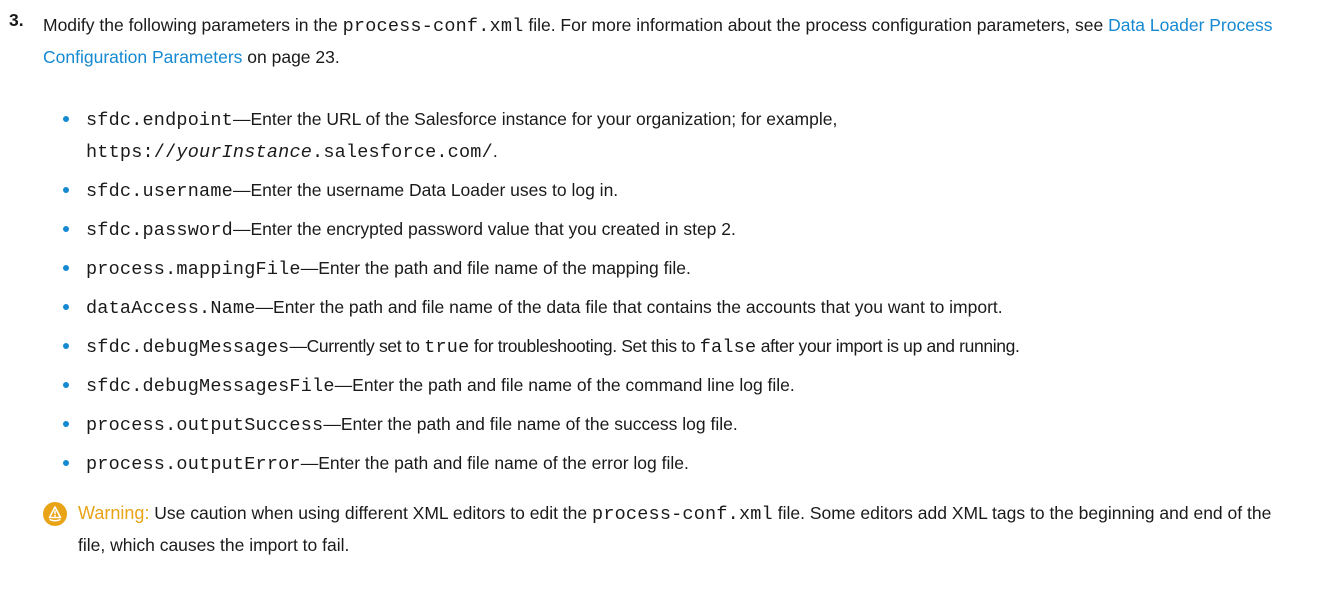 The image size is (1318, 591). I want to click on example-end: ., so click(495, 151).